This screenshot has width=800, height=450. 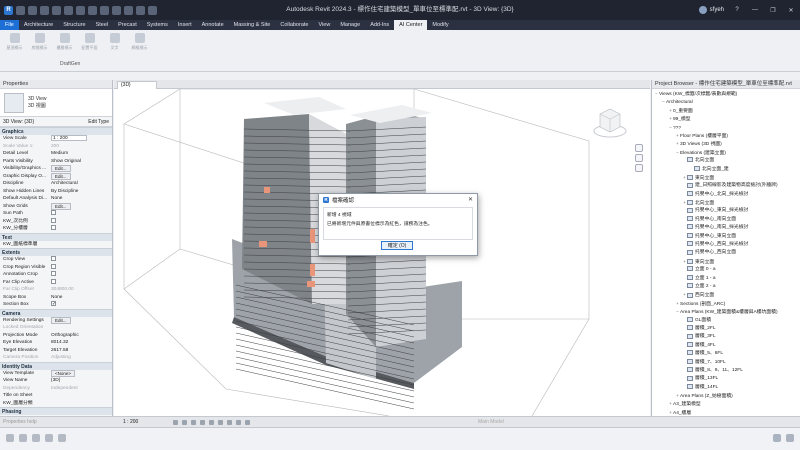 I want to click on section-phasing: Phasing, so click(x=56, y=411).